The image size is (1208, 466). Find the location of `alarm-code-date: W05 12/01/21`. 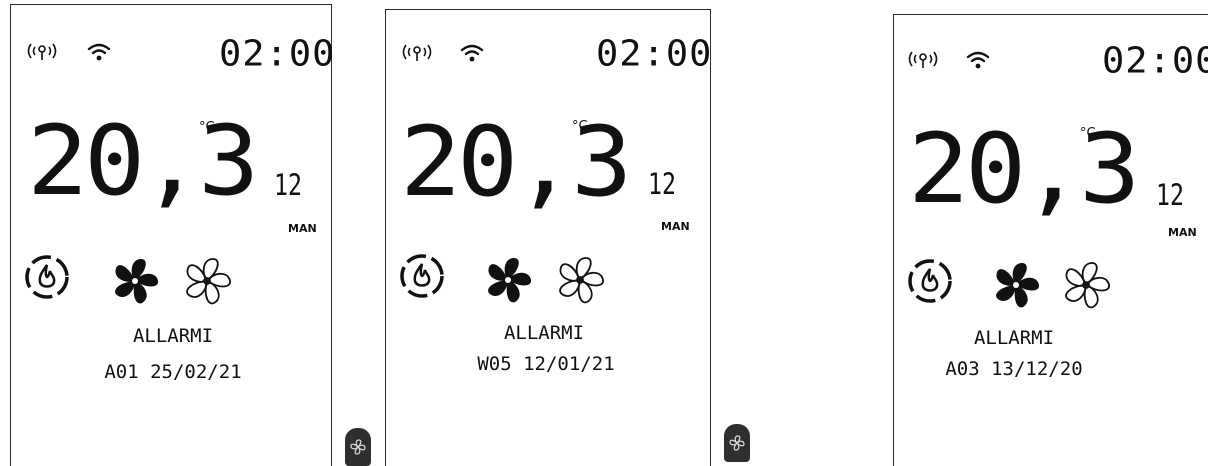

alarm-code-date: W05 12/01/21 is located at coordinates (546, 364).